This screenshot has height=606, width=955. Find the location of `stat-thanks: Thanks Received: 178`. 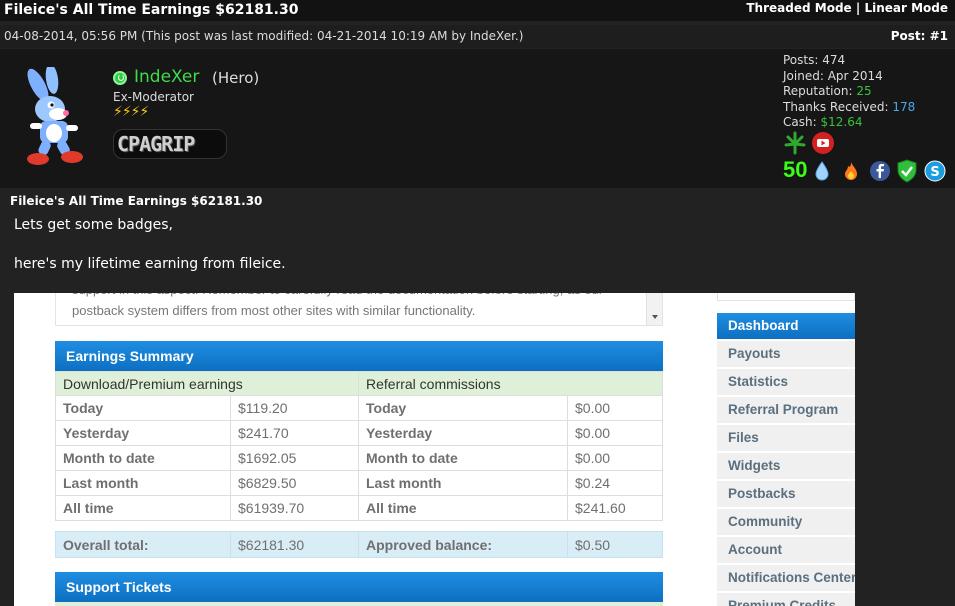

stat-thanks: Thanks Received: 178 is located at coordinates (849, 108).